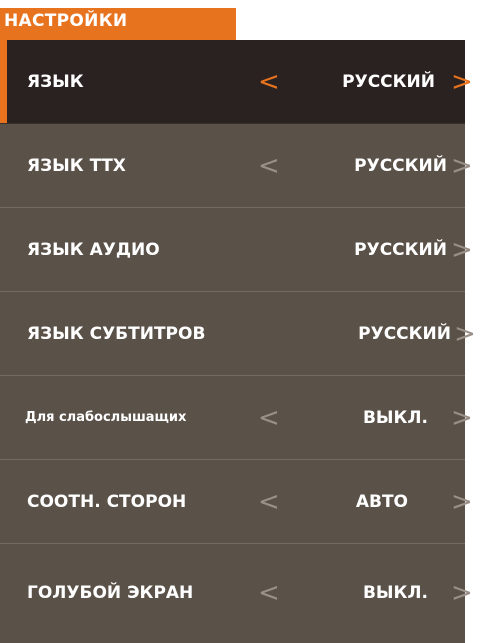 The width and height of the screenshot is (480, 643). What do you see at coordinates (93, 250) in the screenshot?
I see `setting-label: ЯЗЫК АУДИО` at bounding box center [93, 250].